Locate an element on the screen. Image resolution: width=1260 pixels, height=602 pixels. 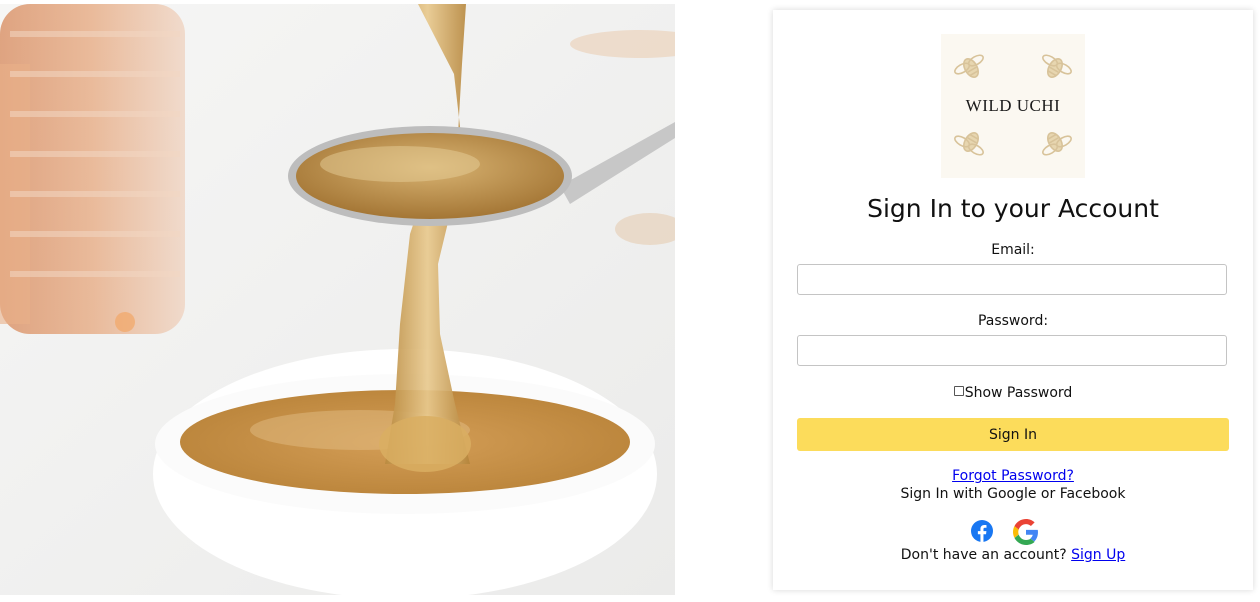
logo-text: WILD UCHI is located at coordinates (1013, 105).